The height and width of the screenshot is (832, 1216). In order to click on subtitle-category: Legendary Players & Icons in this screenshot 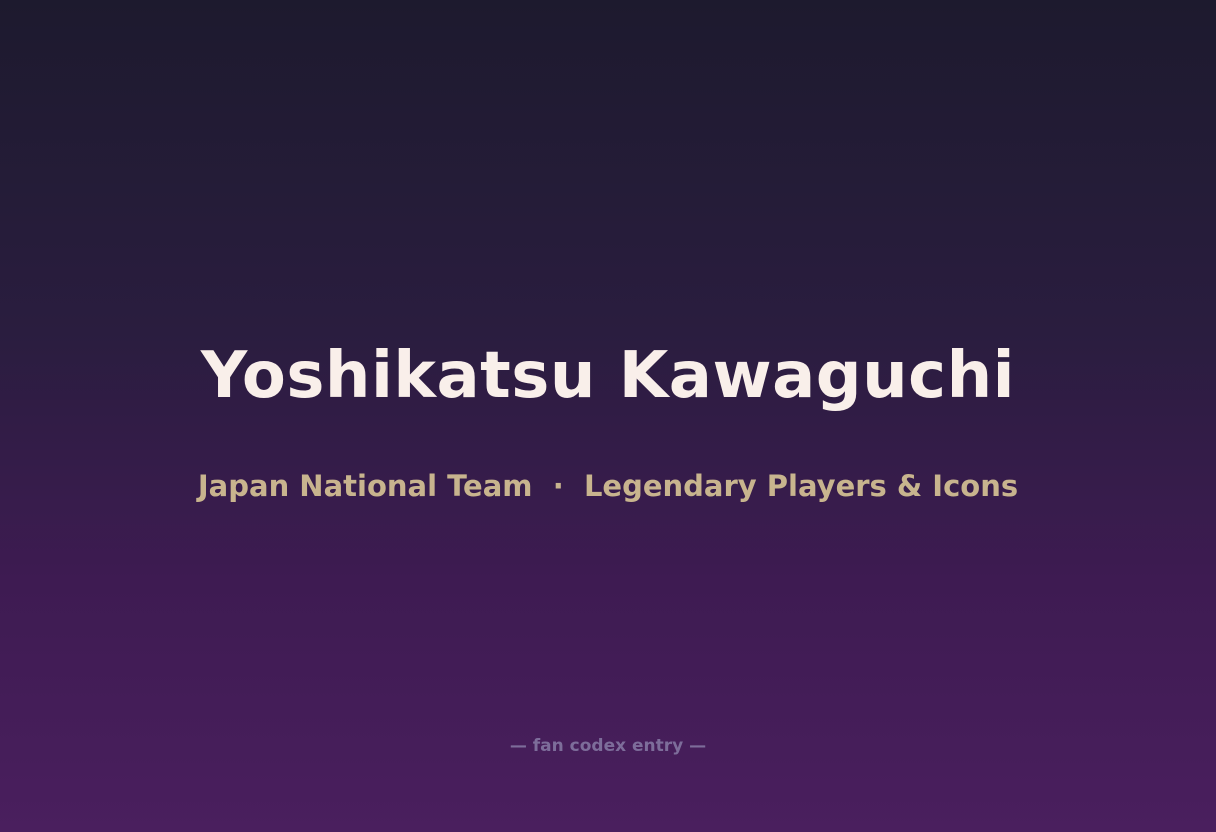, I will do `click(801, 486)`.